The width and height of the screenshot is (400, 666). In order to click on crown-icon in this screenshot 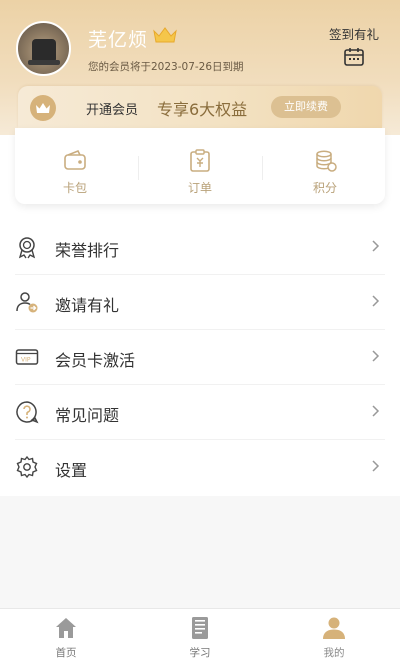, I will do `click(165, 35)`.